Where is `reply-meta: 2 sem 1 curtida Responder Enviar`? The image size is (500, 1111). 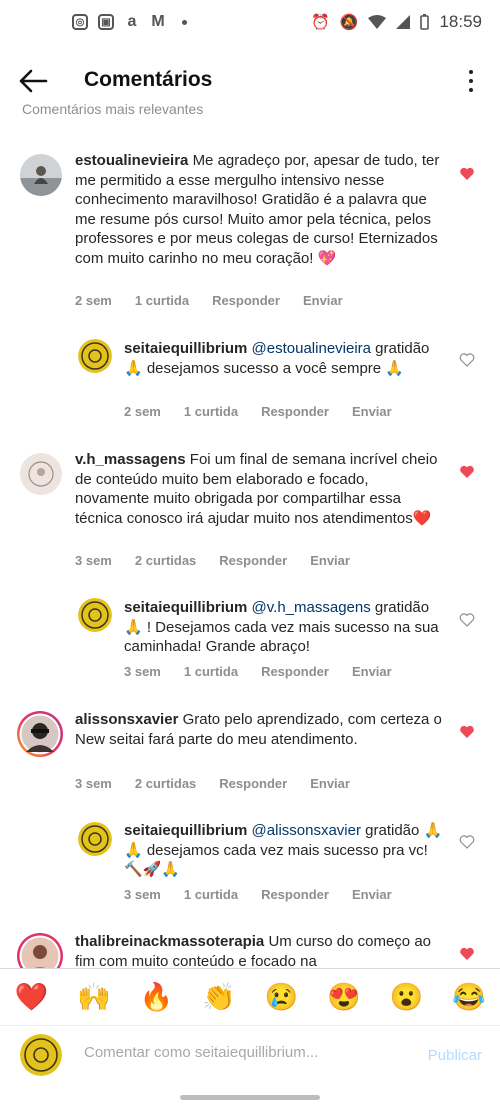
reply-meta: 2 sem 1 curtida Responder Enviar is located at coordinates (269, 411).